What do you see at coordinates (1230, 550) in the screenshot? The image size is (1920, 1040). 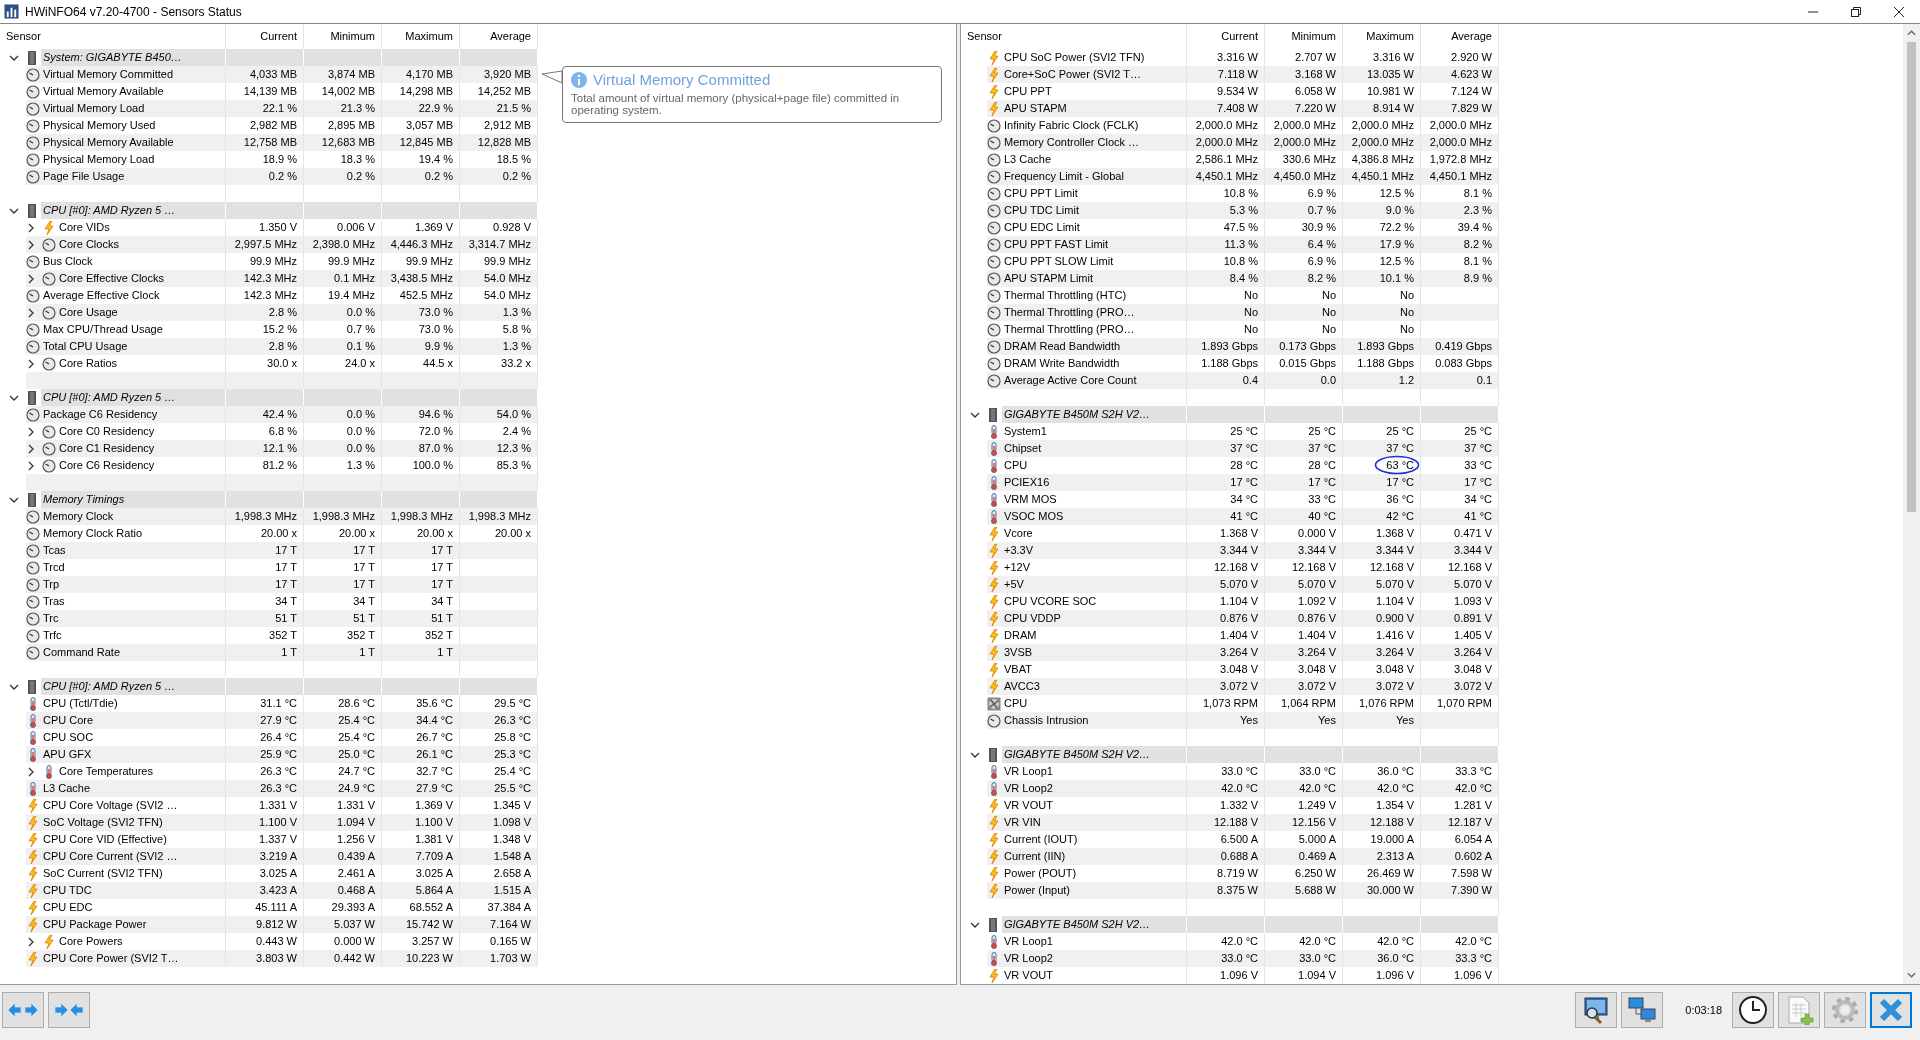 I see `table-row: +3.3V 3.344 V 3.344 V 3.344 V 3.344 V` at bounding box center [1230, 550].